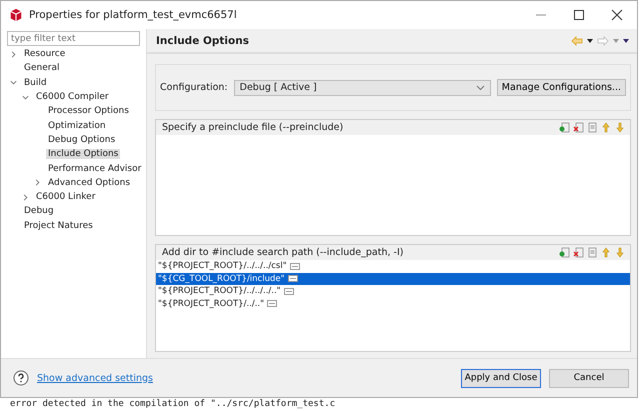 Image resolution: width=640 pixels, height=411 pixels. What do you see at coordinates (194, 87) in the screenshot?
I see `configuration-label: Configuration:` at bounding box center [194, 87].